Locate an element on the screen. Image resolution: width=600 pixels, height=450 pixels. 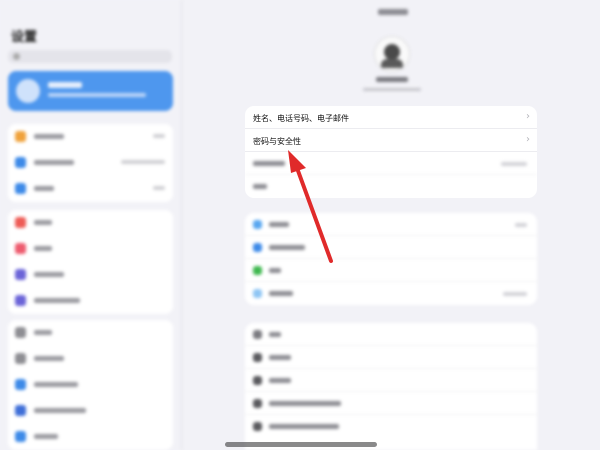
services-section is located at coordinates (391, 259).